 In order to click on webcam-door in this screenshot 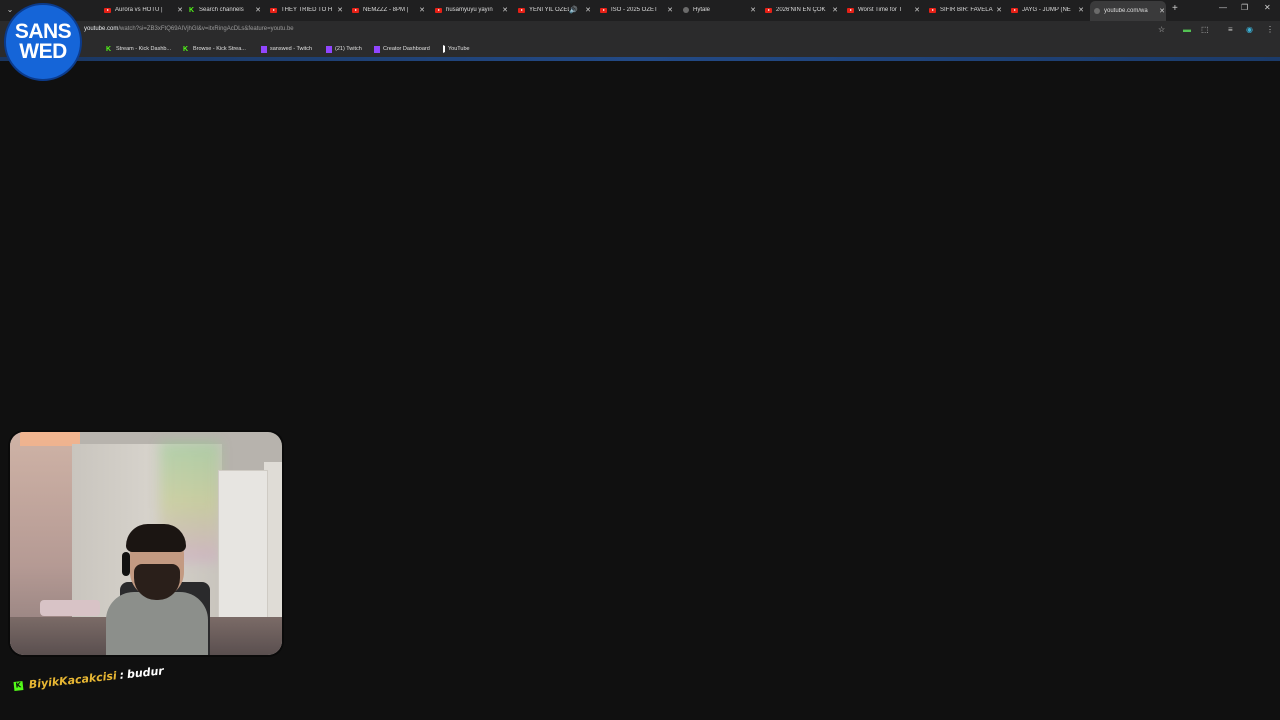, I will do `click(243, 546)`.